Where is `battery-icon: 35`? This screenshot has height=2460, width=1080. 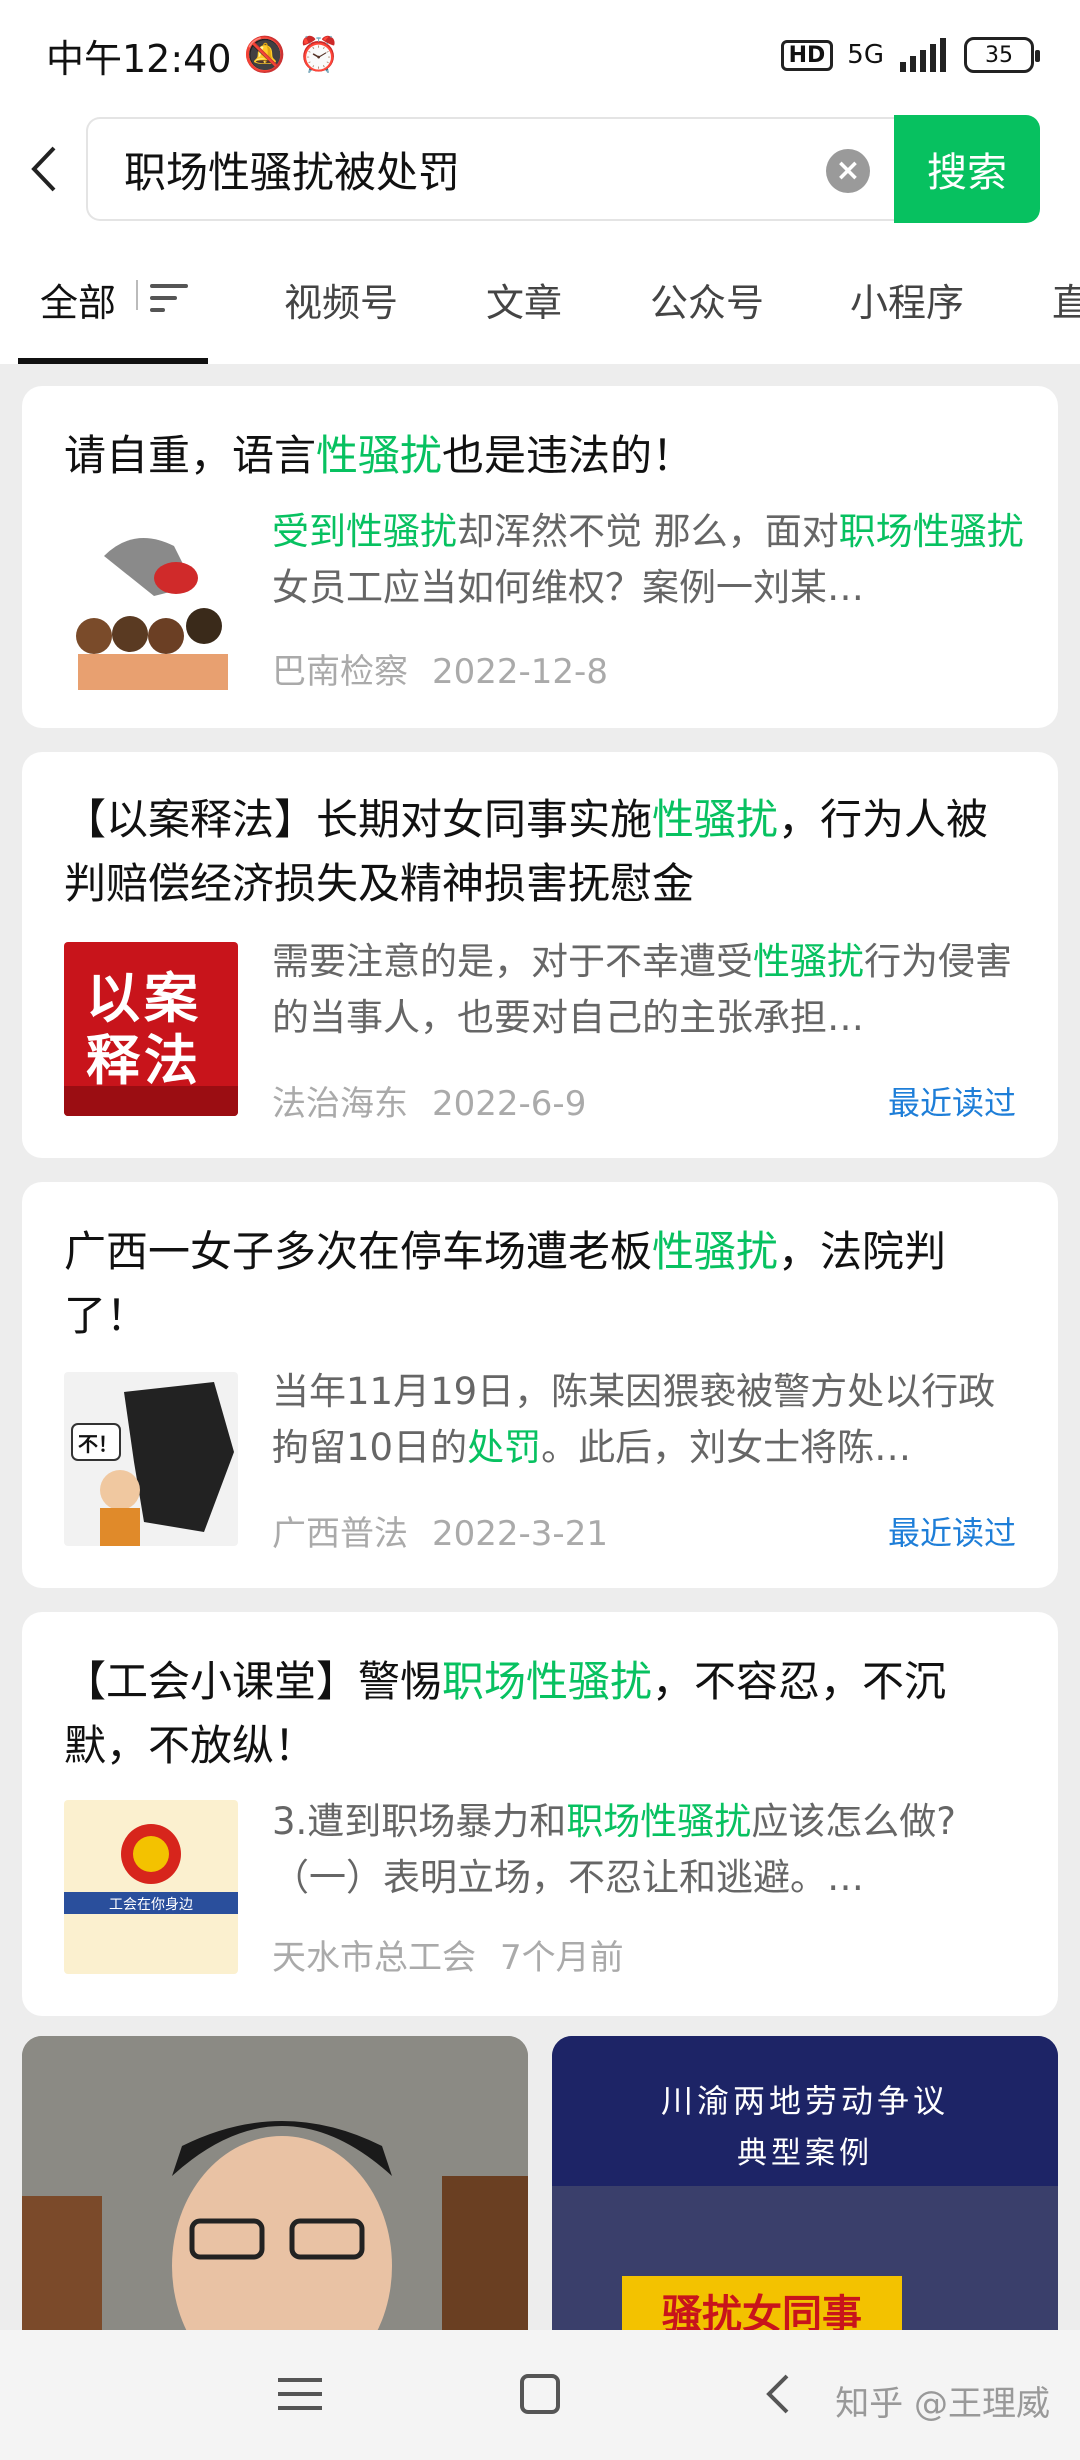
battery-icon: 35 is located at coordinates (1002, 55).